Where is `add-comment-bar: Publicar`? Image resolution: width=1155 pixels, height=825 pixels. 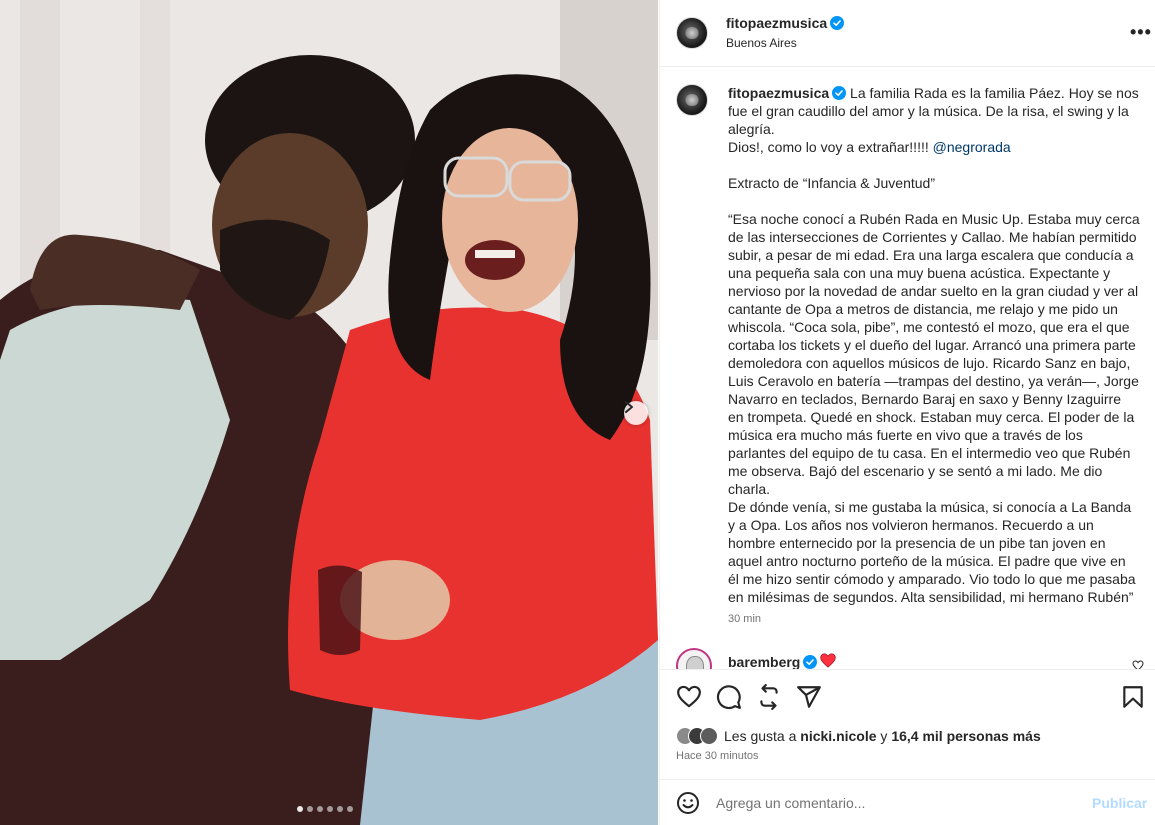 add-comment-bar: Publicar is located at coordinates (907, 802).